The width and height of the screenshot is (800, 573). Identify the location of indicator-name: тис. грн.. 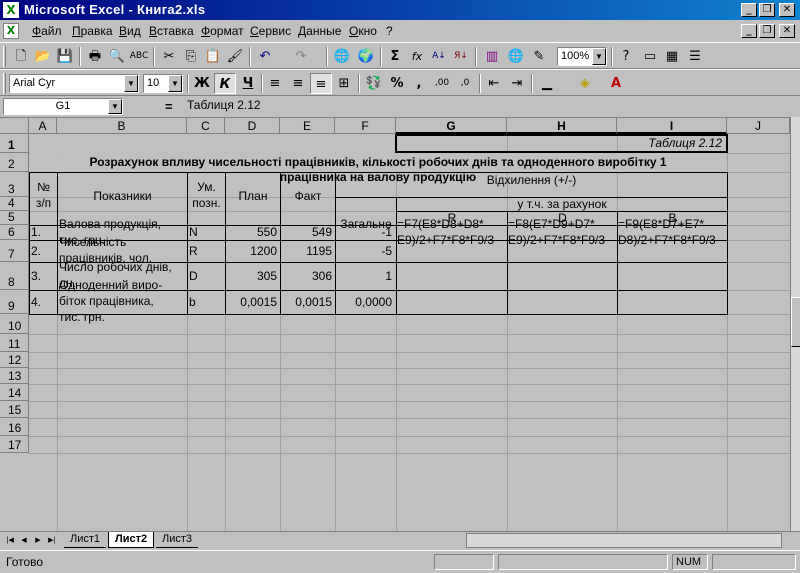
(122, 318).